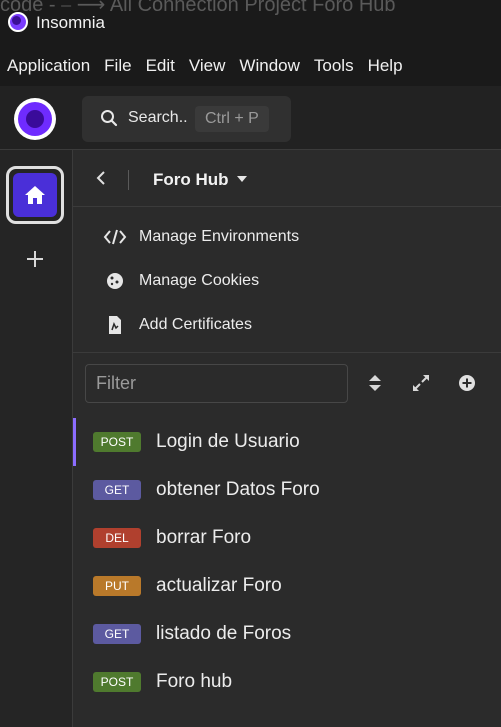 The height and width of the screenshot is (727, 501). Describe the element at coordinates (101, 178) in the screenshot. I see `chevron-left-icon` at that location.